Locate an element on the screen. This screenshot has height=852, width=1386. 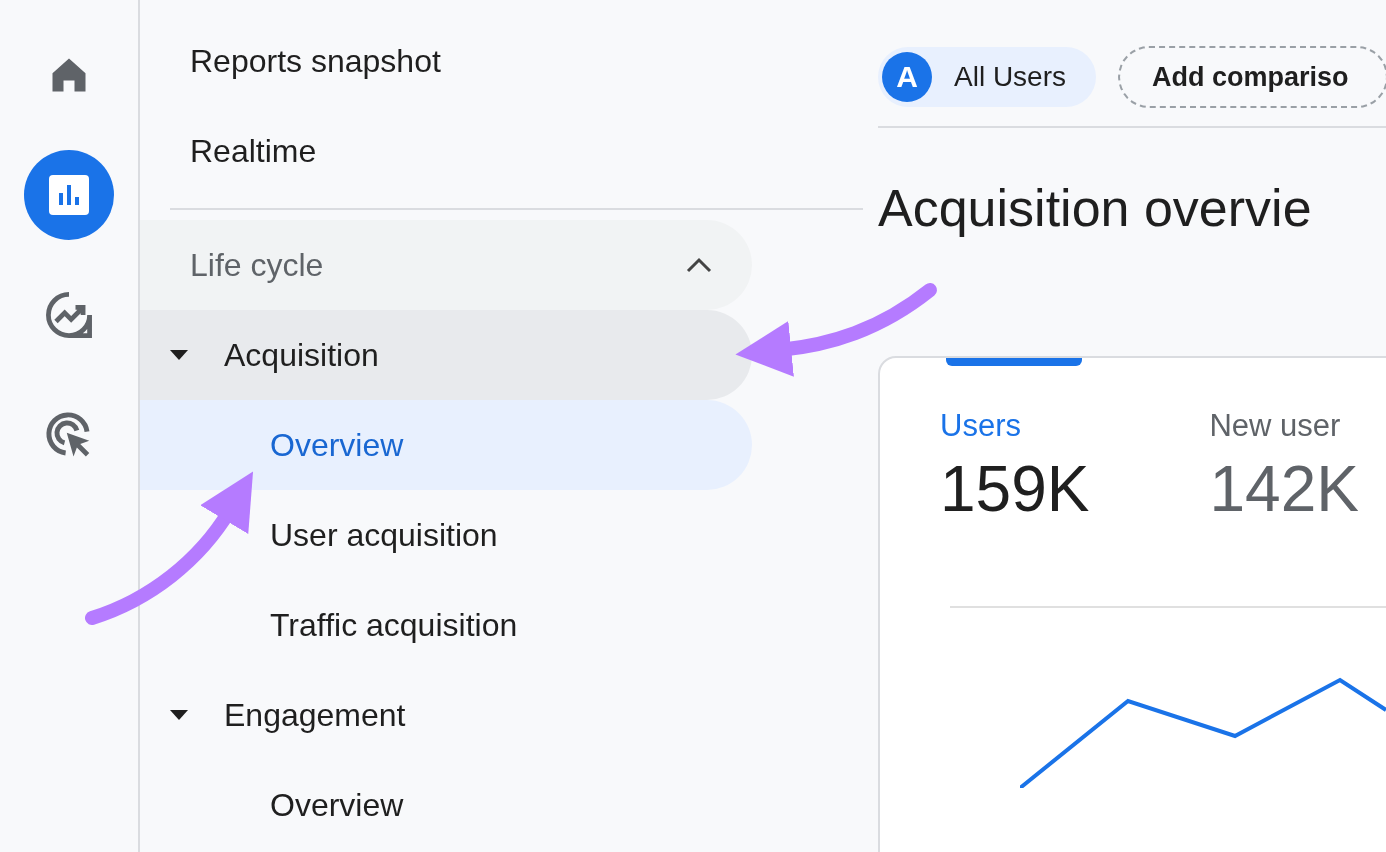
trend-chart-icon is located at coordinates (69, 315).